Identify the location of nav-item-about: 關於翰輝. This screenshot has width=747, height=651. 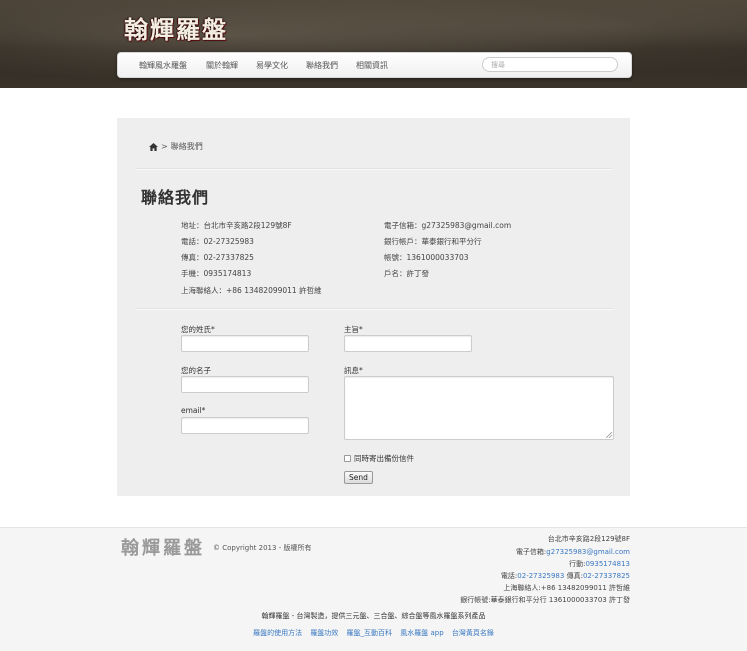
(222, 65).